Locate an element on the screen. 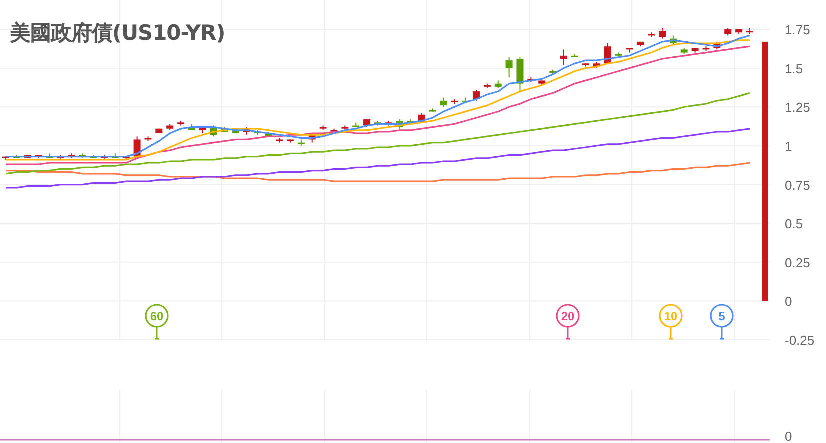  chart-title: 美國政府債(US10-YR) is located at coordinates (118, 33).